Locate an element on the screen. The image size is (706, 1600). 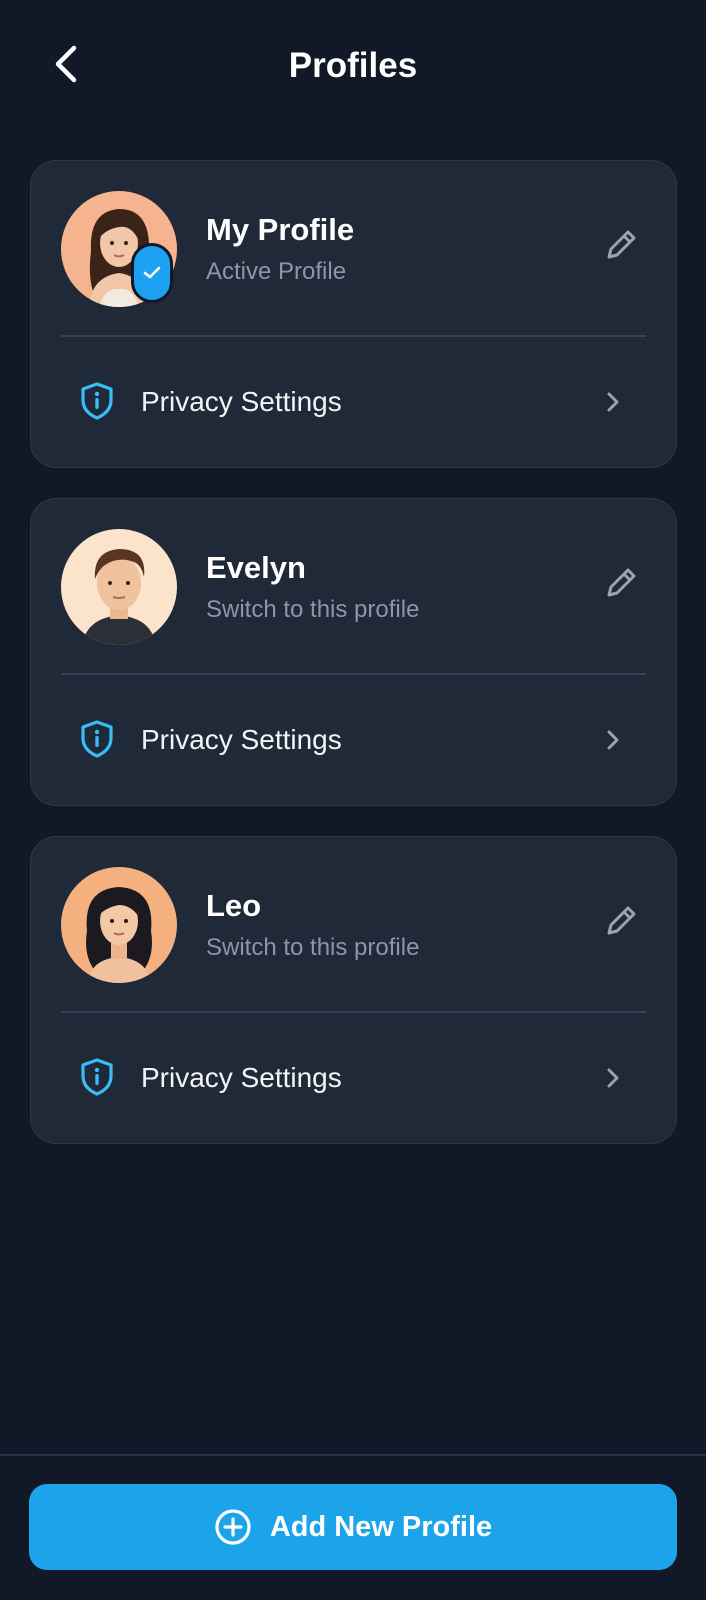
profile-switch-row: Leo Switch to this profile is located at coordinates (353, 924).